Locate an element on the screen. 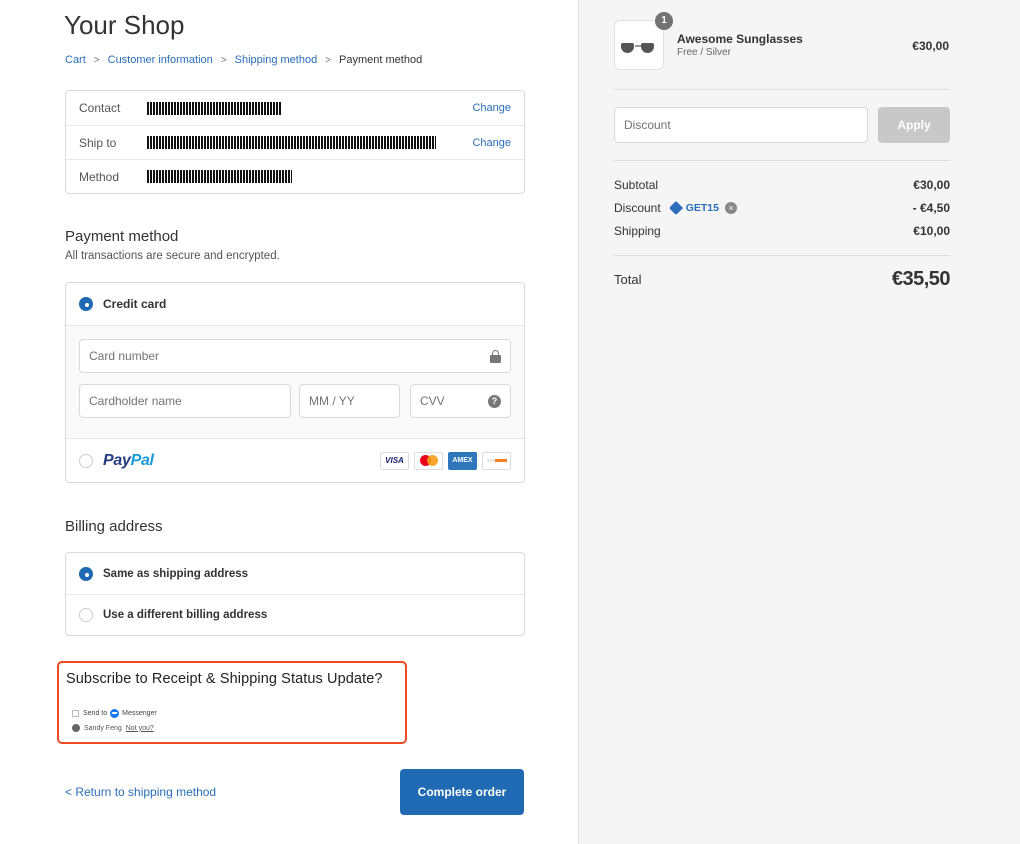  review-row-contact: Contact Change is located at coordinates (295, 108).